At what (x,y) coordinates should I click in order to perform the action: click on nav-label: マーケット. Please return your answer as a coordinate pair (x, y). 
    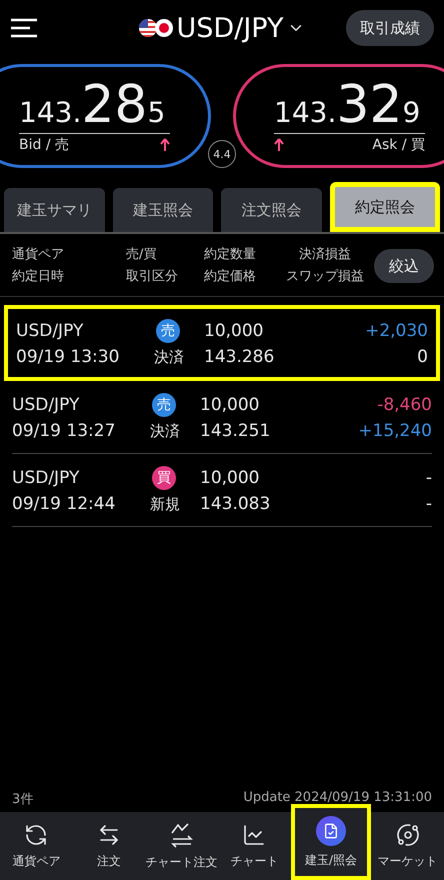
    Looking at the image, I should click on (408, 861).